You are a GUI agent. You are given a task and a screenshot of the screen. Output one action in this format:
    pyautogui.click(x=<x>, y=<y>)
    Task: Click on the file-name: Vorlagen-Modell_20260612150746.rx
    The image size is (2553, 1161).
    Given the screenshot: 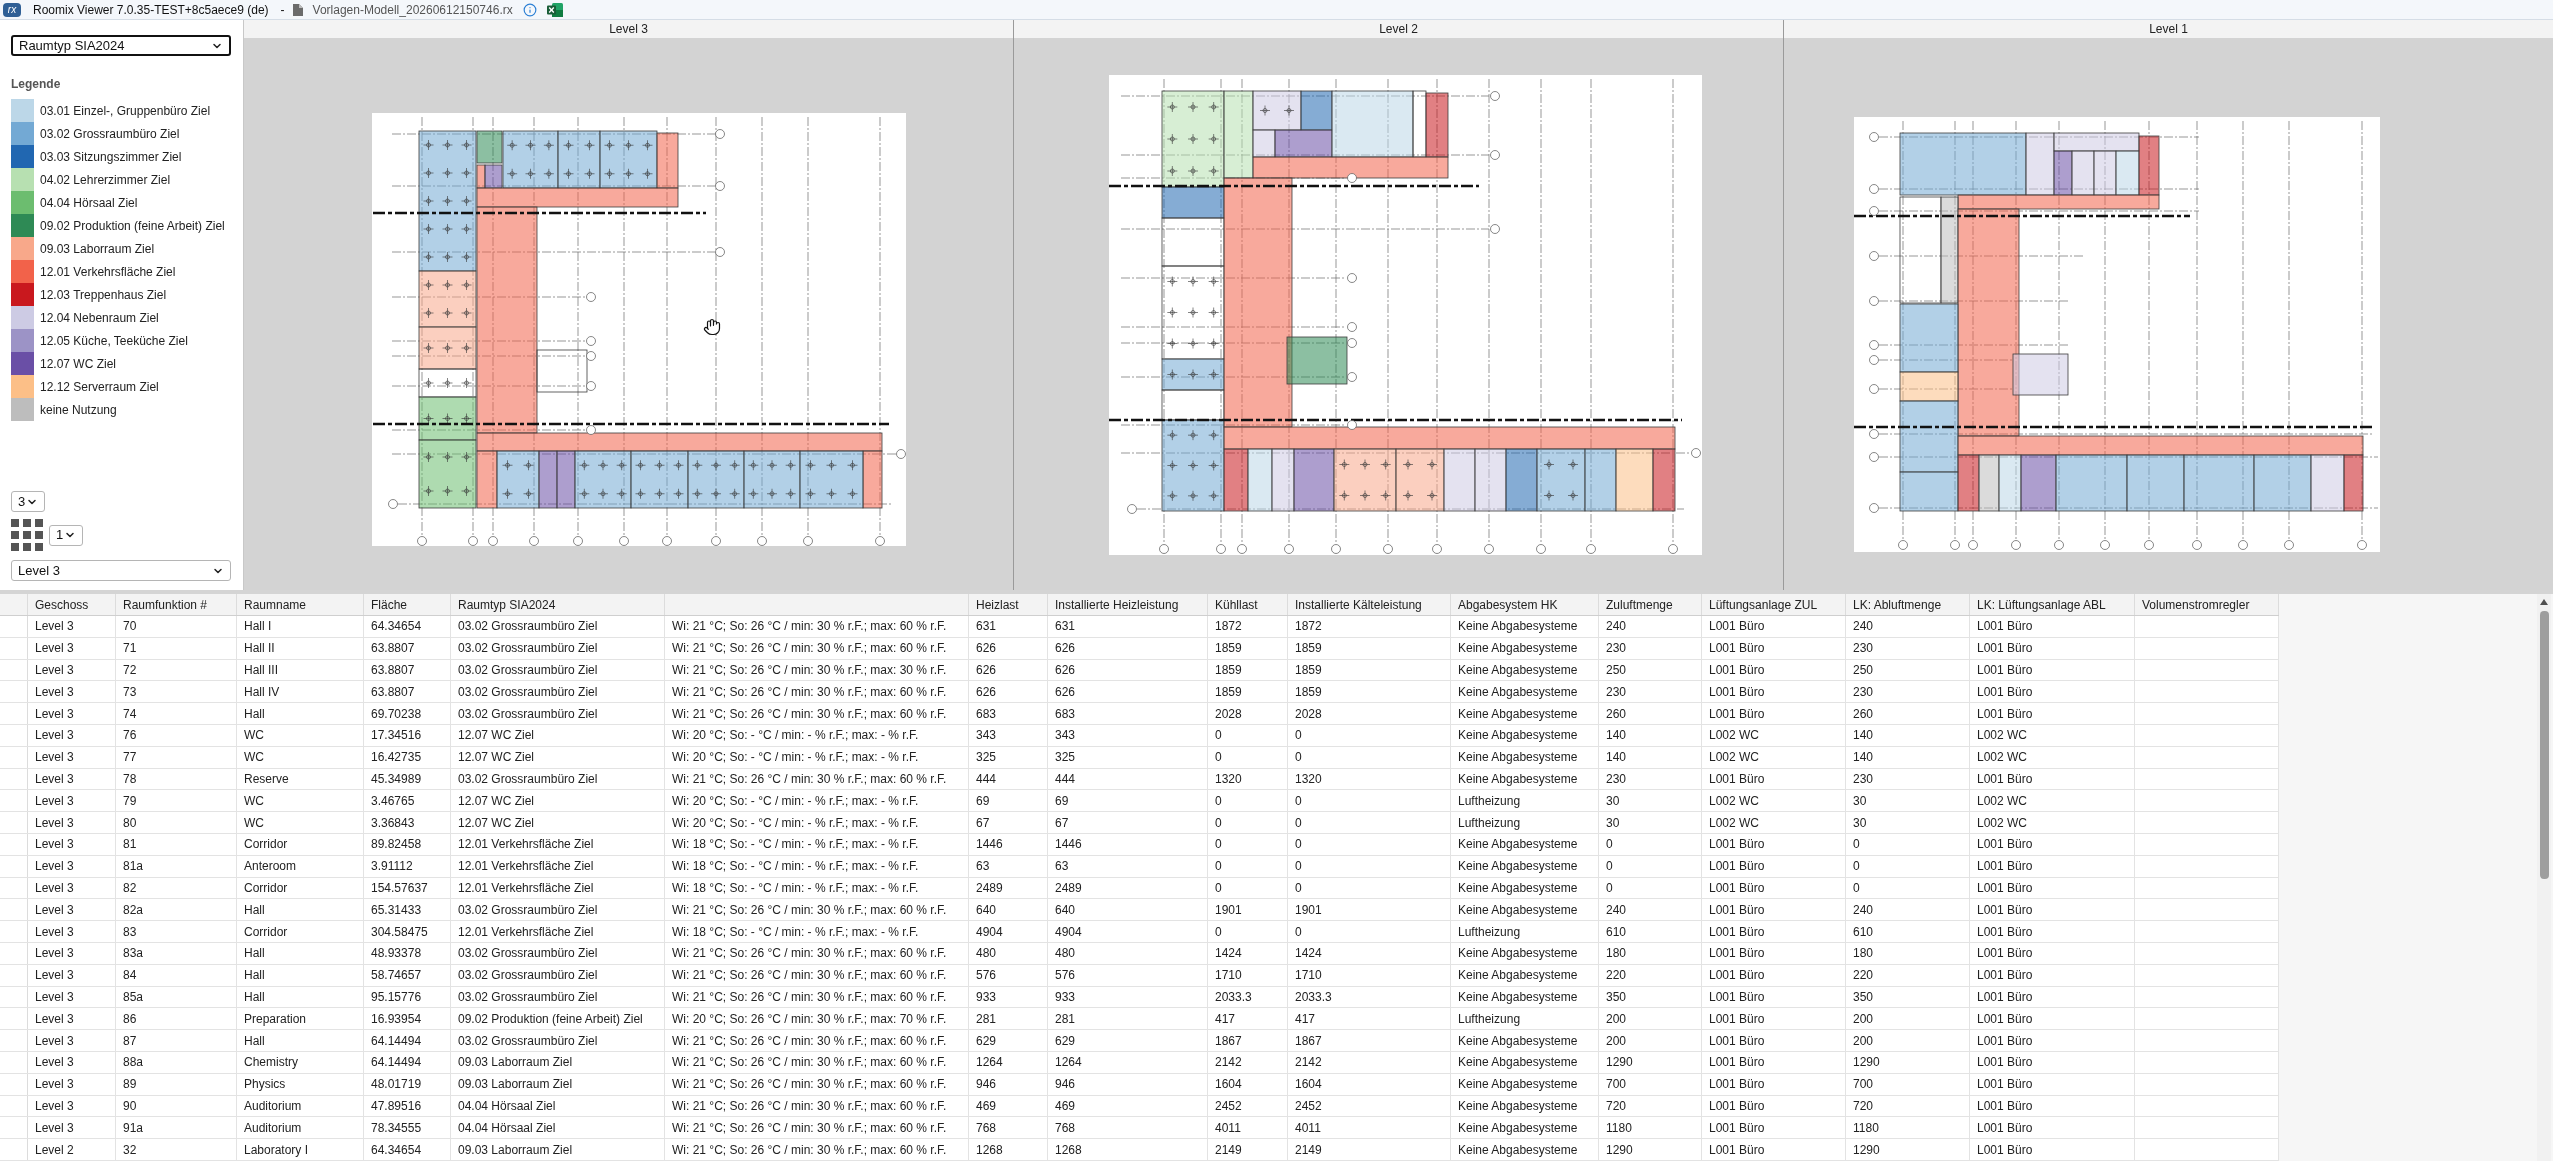 What is the action you would take?
    pyautogui.click(x=412, y=10)
    